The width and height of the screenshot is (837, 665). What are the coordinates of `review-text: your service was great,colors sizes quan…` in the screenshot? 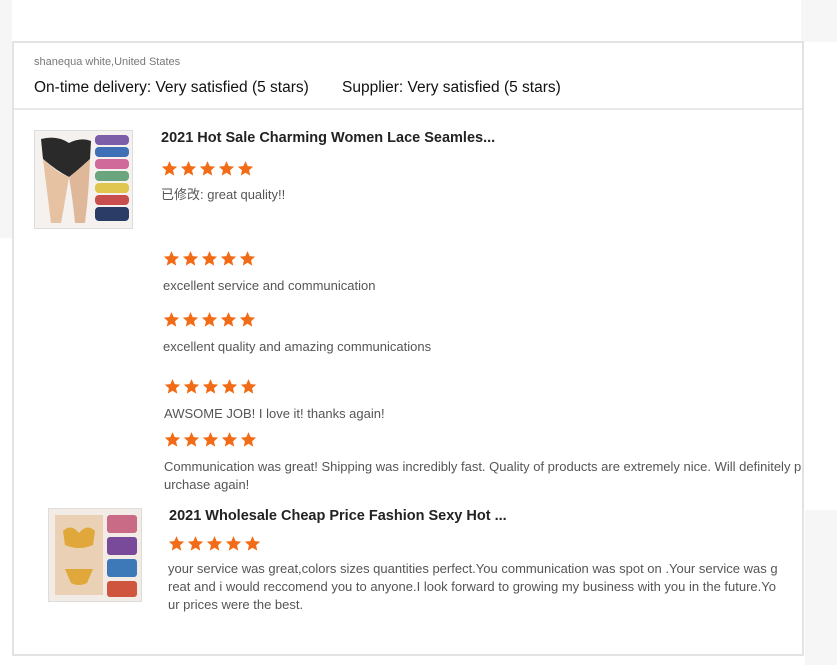 It's located at (473, 586).